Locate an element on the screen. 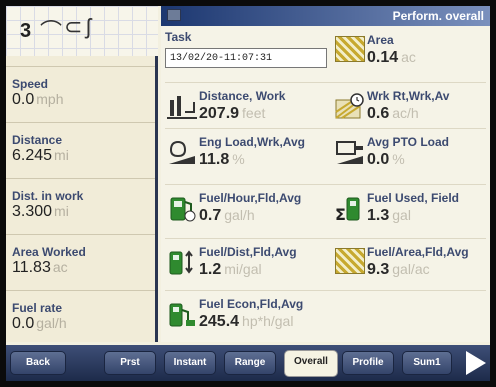  pto-load-cell: Avg PTO Load 0.0% is located at coordinates (411, 152).